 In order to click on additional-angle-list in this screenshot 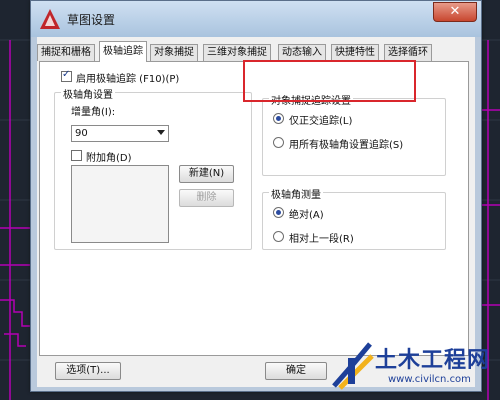, I will do `click(120, 204)`.